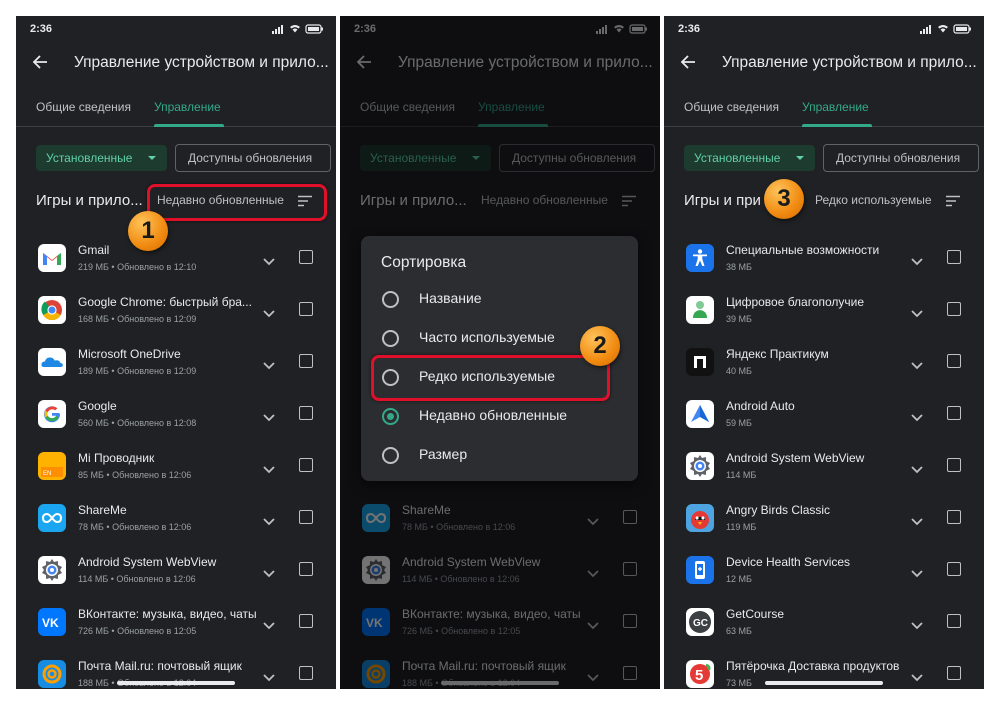 Image resolution: width=999 pixels, height=705 pixels. What do you see at coordinates (116, 458) in the screenshot?
I see `app-name: Mi Проводник` at bounding box center [116, 458].